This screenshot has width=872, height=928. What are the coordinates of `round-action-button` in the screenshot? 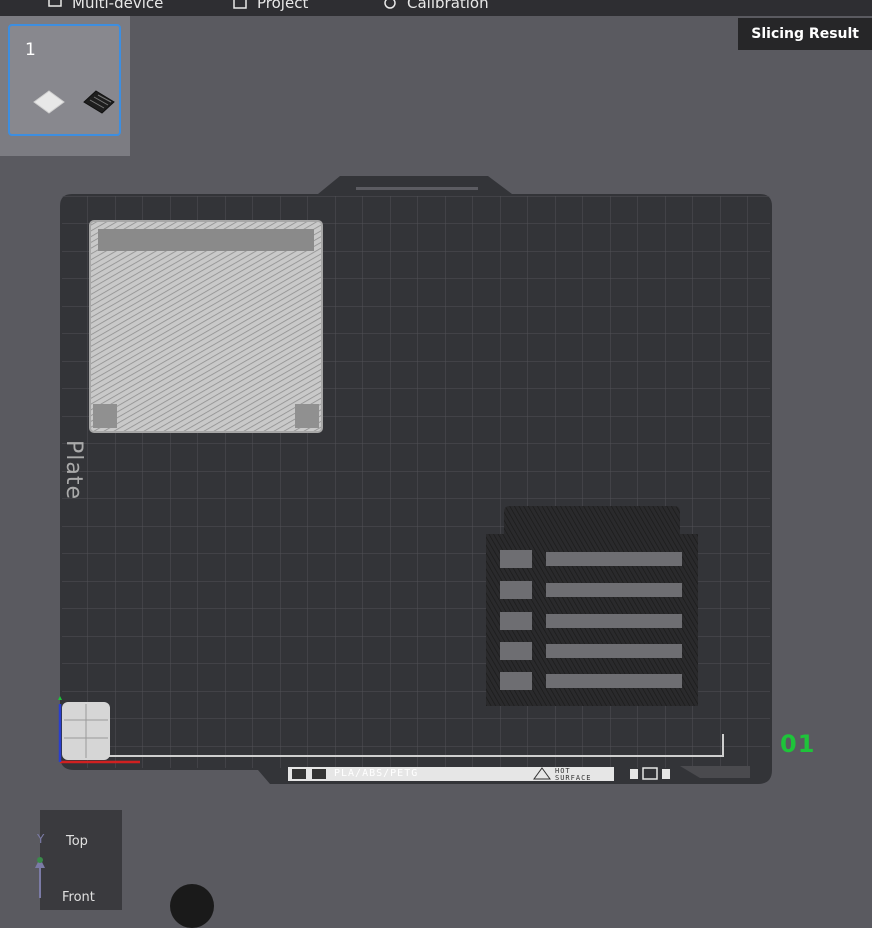 It's located at (192, 906).